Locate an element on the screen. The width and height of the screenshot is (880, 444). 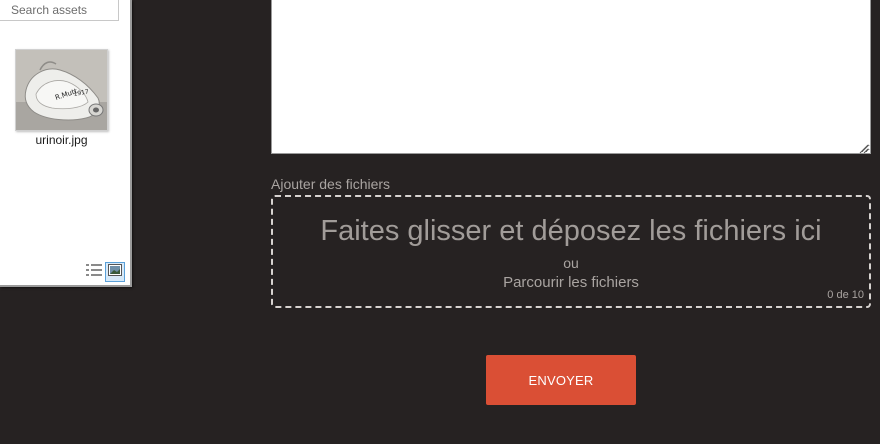
resize-grip-icon is located at coordinates (863, 147).